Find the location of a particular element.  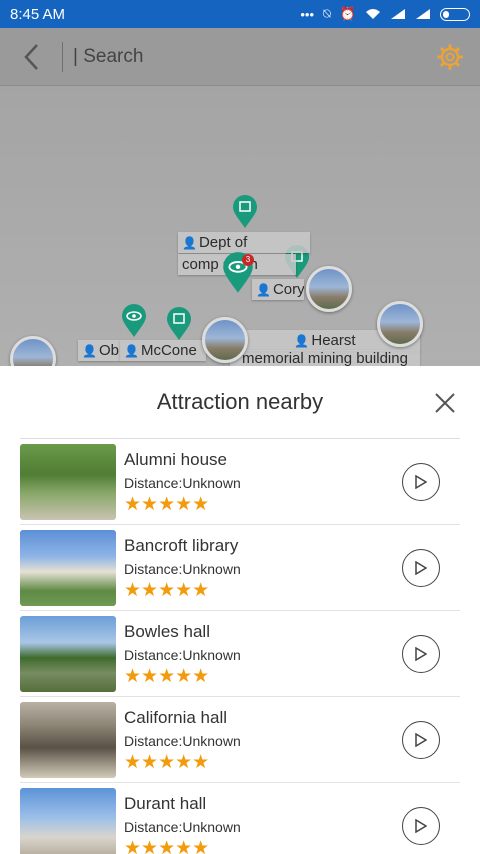

toolbar-divider is located at coordinates (62, 56).